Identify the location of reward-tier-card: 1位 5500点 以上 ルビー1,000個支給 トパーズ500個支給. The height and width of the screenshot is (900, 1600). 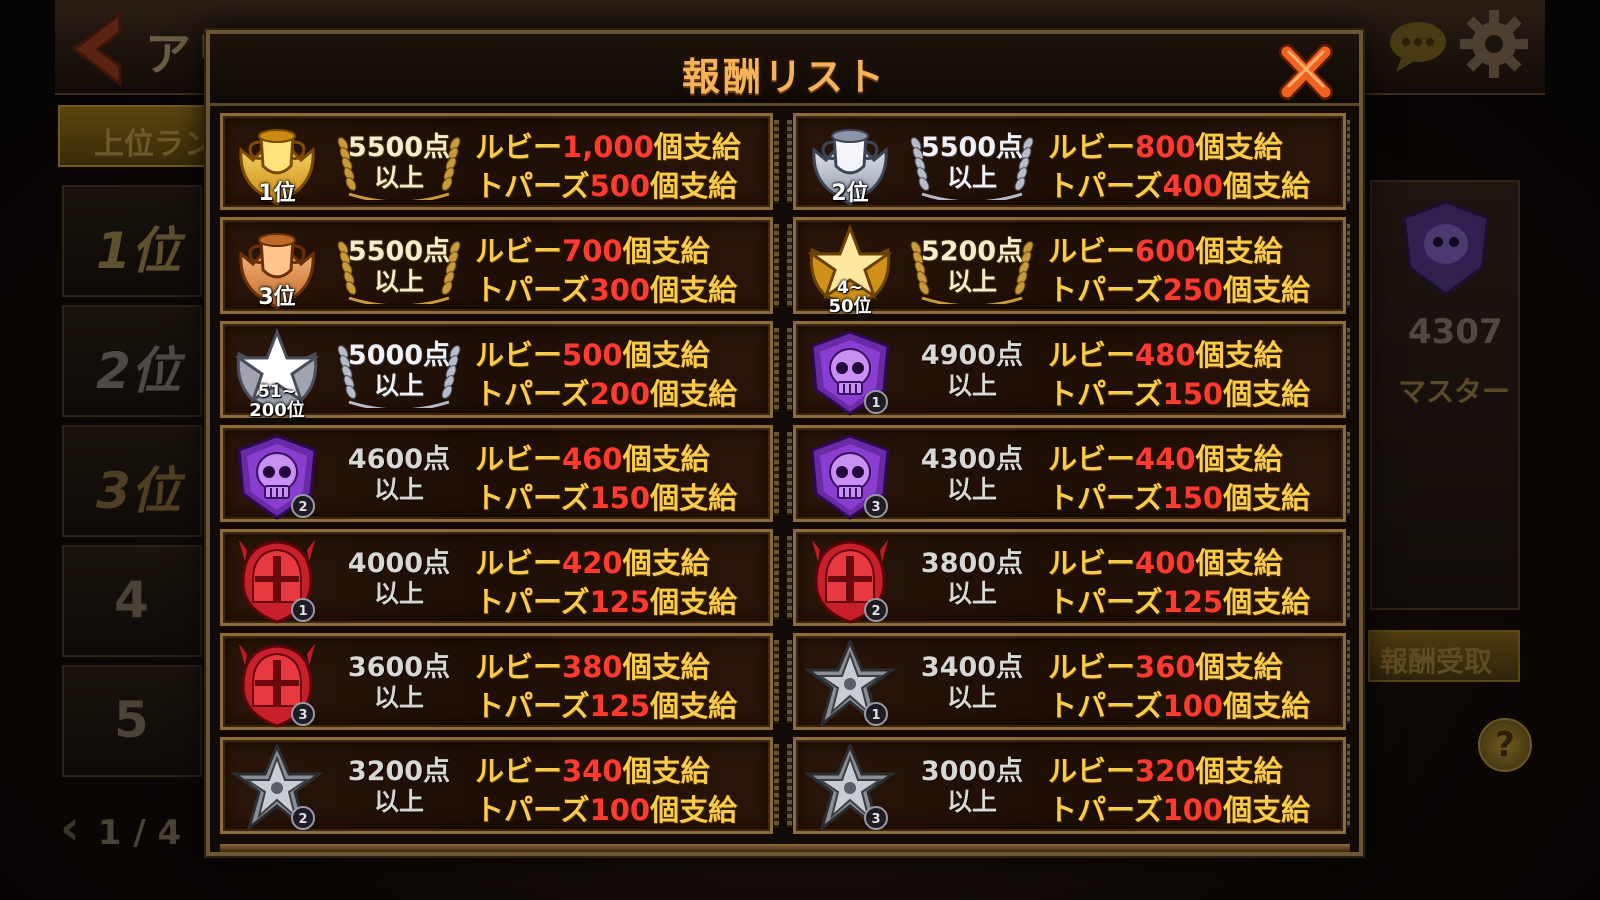
(499, 161).